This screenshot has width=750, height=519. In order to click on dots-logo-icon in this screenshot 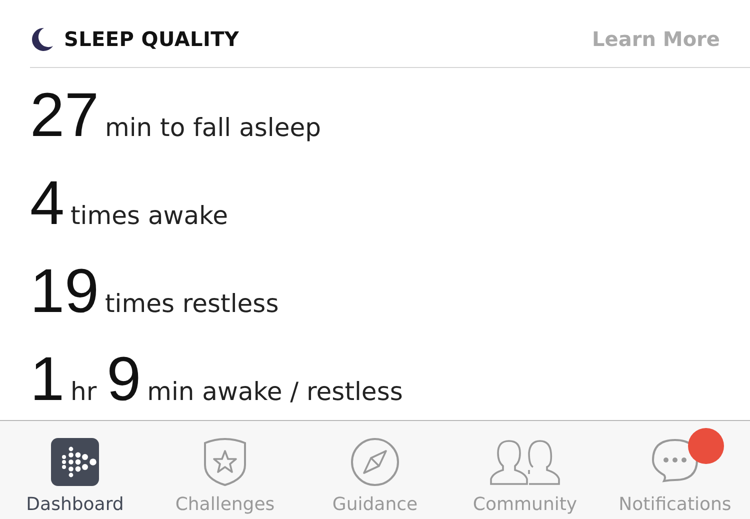, I will do `click(75, 462)`.